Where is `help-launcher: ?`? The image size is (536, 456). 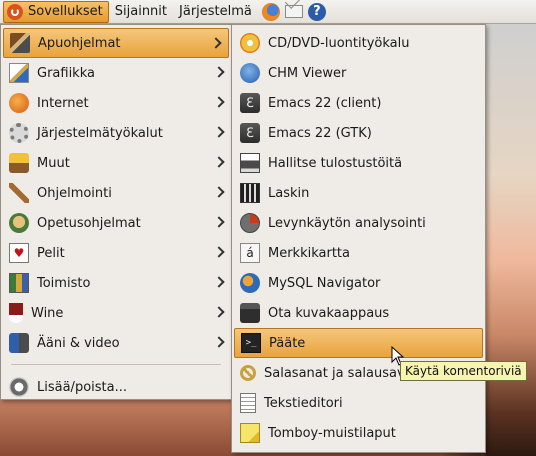 help-launcher: ? is located at coordinates (317, 12).